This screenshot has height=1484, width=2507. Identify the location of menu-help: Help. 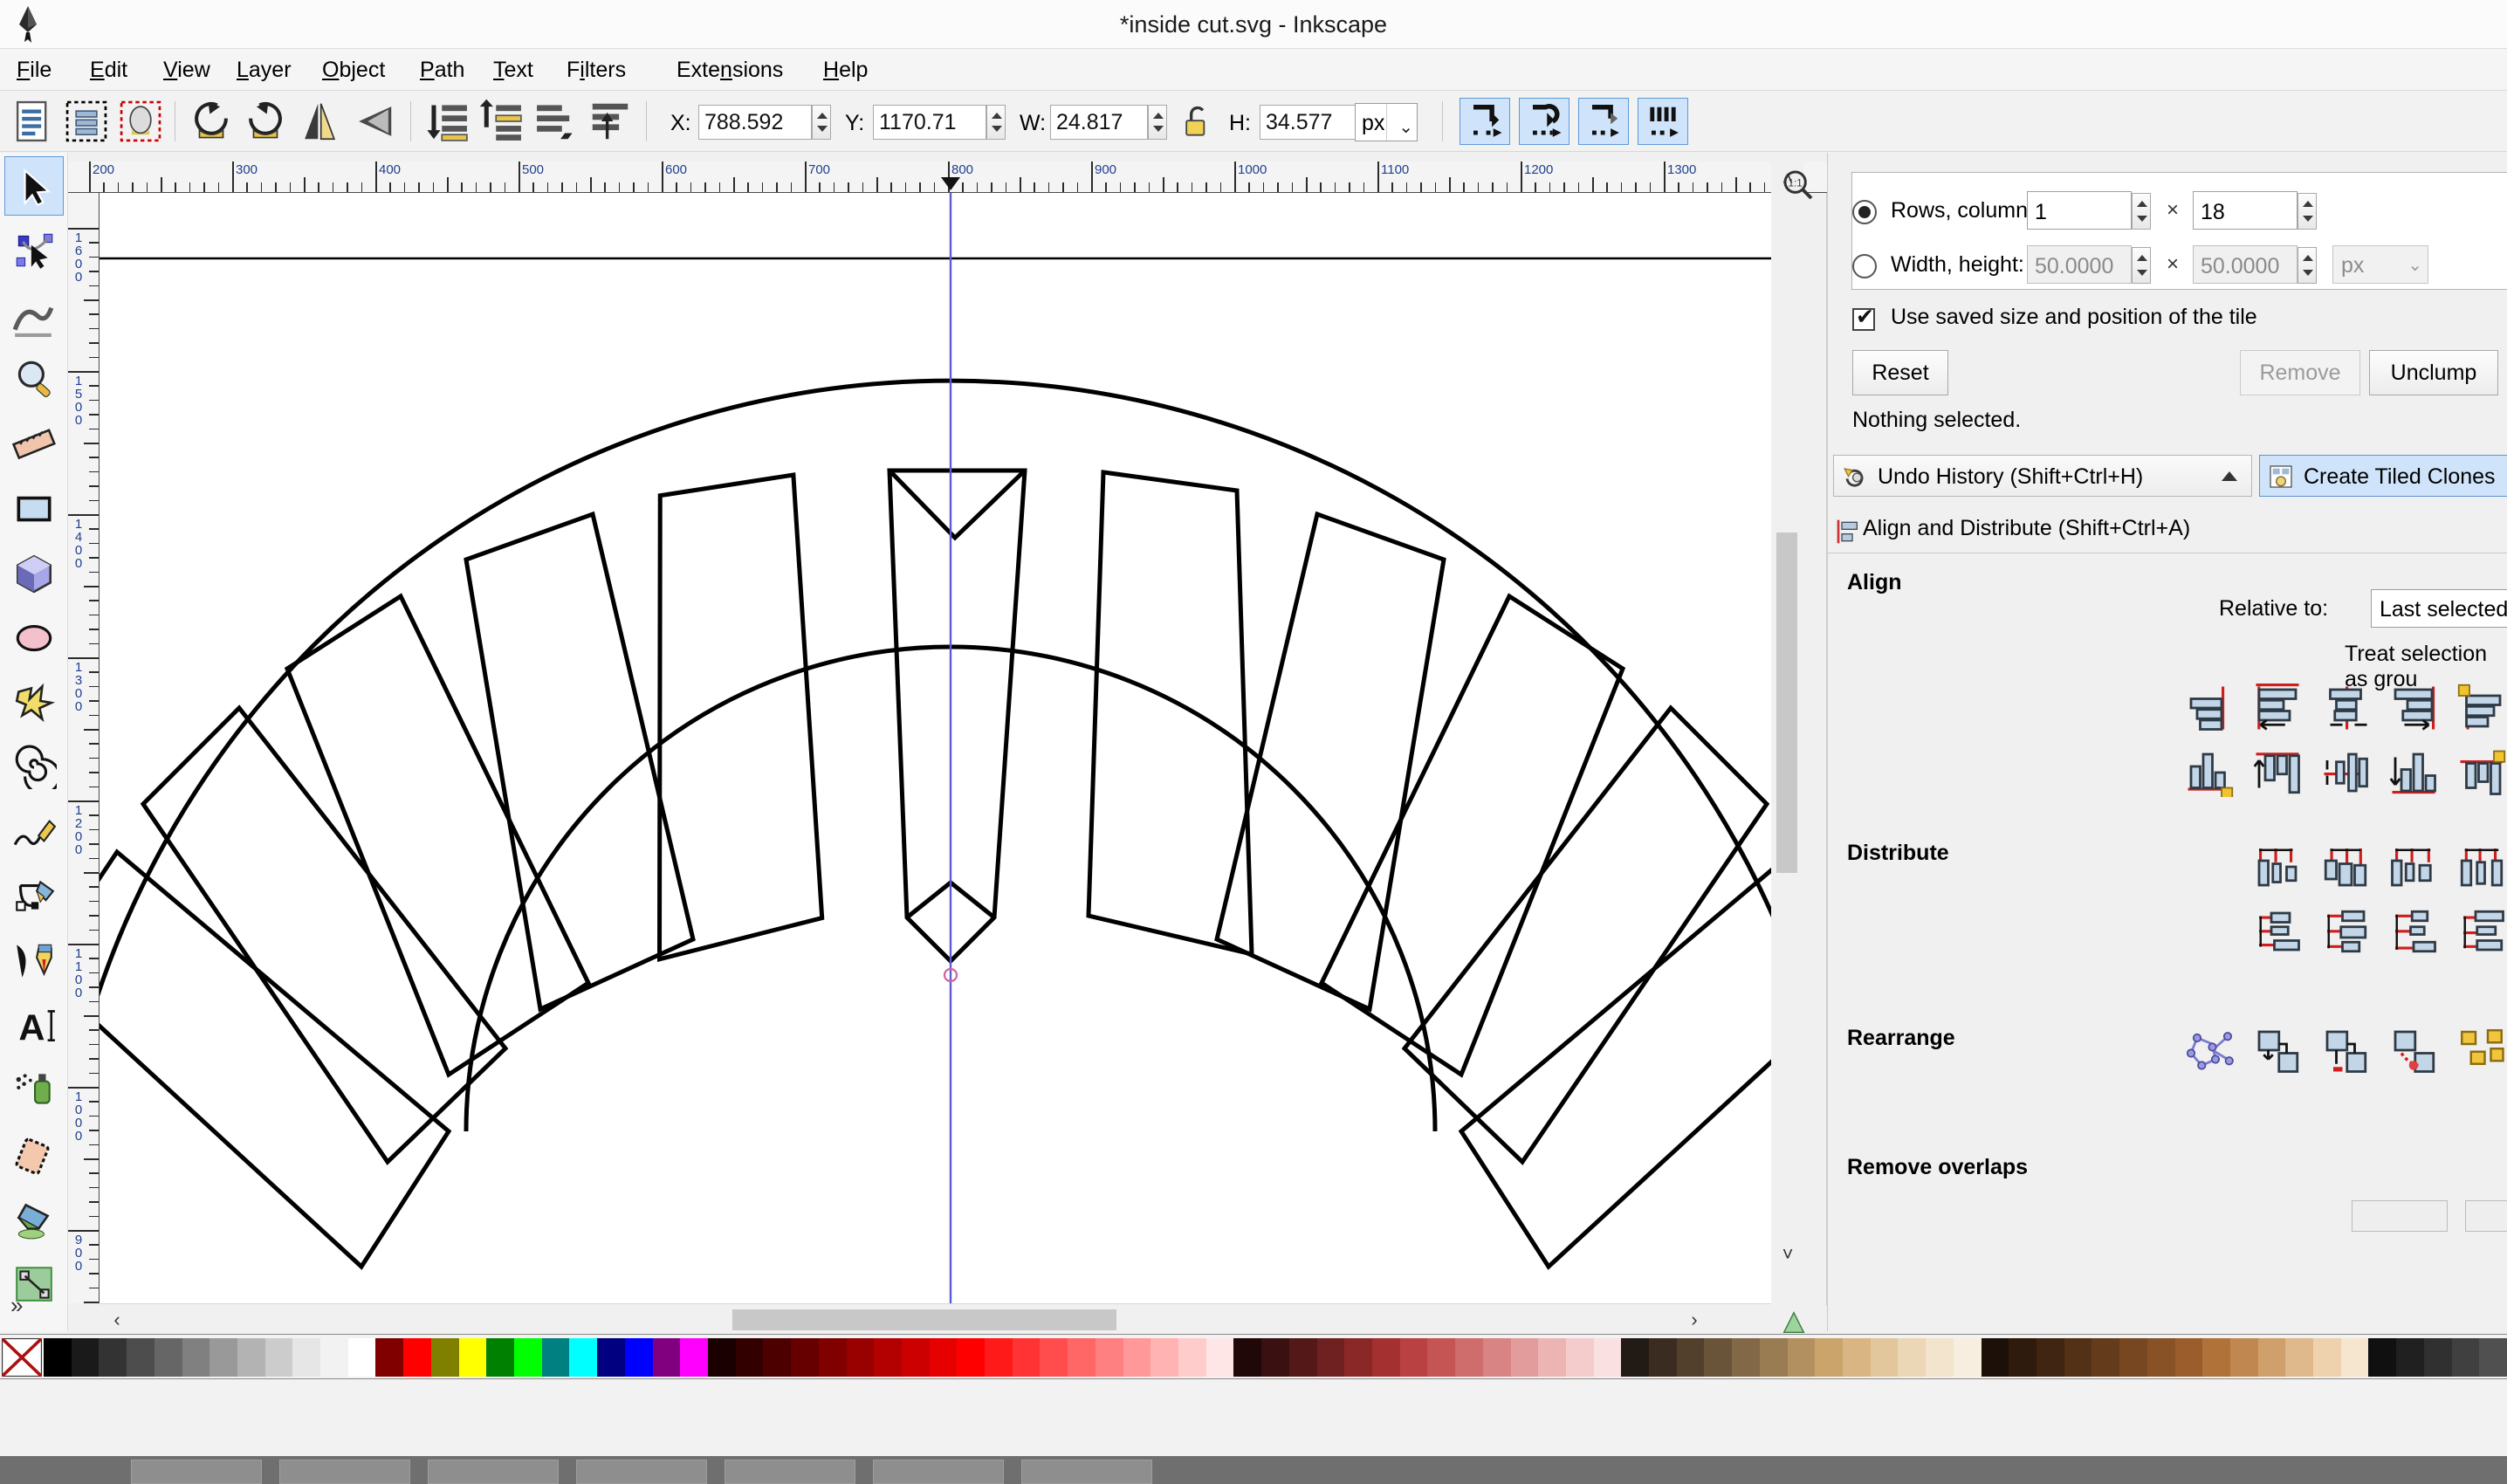
(845, 70).